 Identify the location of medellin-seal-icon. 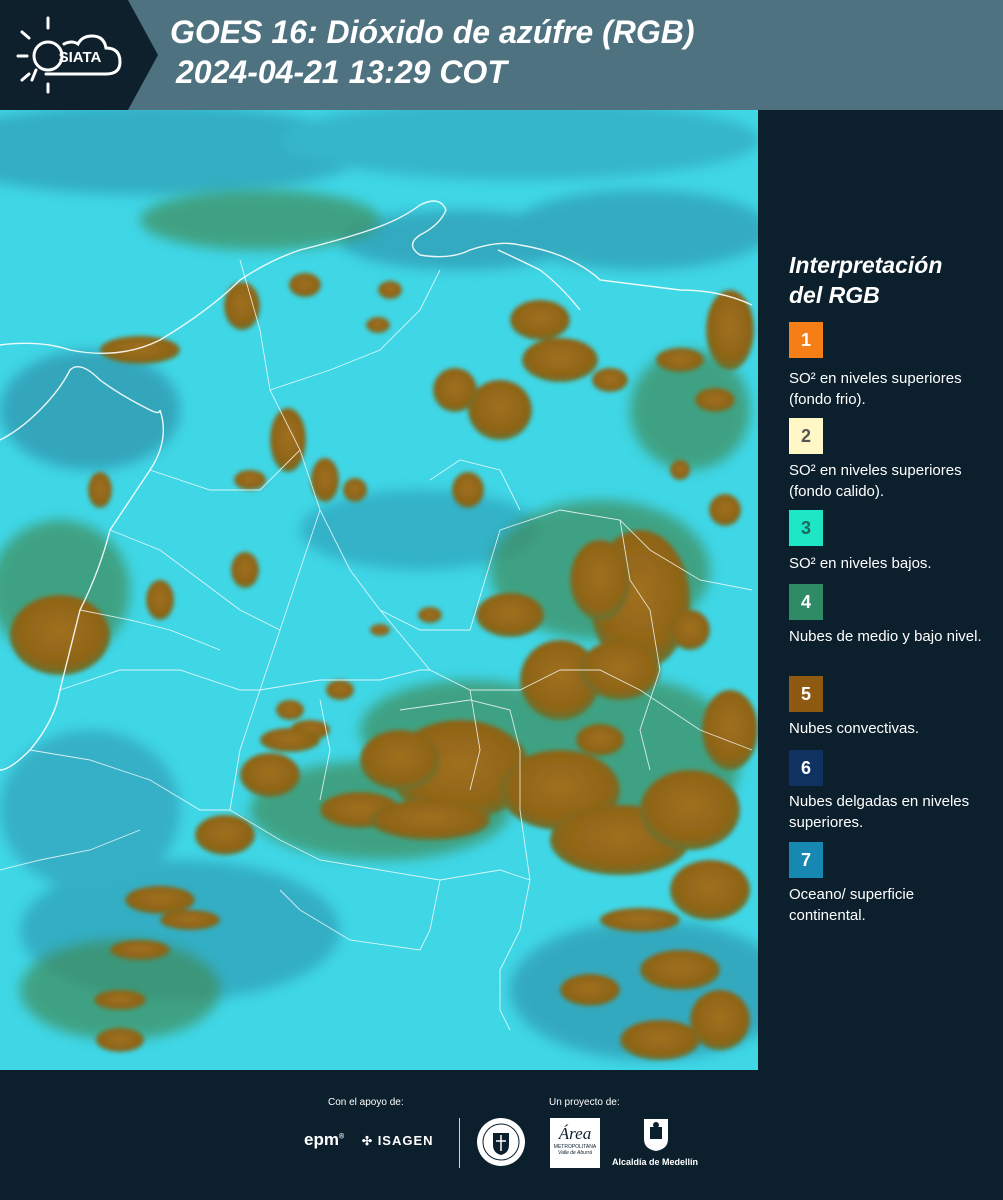
(501, 1142).